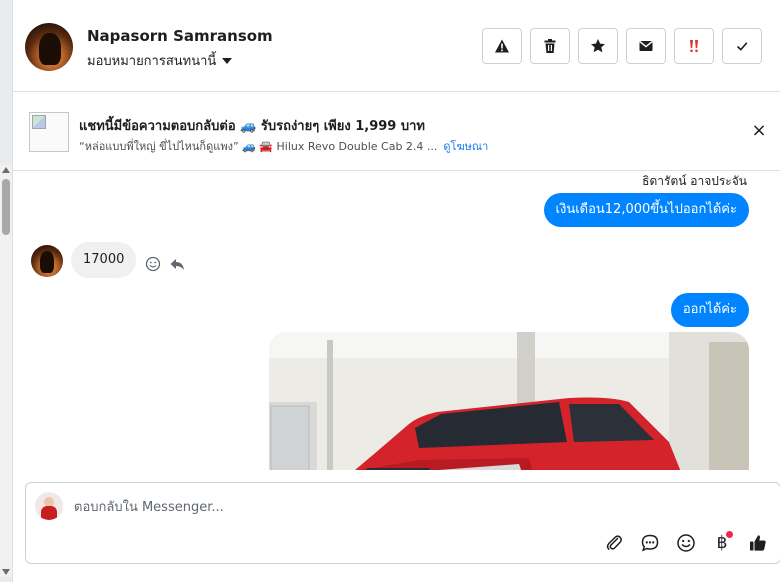 The image size is (780, 582). What do you see at coordinates (709, 310) in the screenshot?
I see `outgoing-message: ออกได้ค่ะ` at bounding box center [709, 310].